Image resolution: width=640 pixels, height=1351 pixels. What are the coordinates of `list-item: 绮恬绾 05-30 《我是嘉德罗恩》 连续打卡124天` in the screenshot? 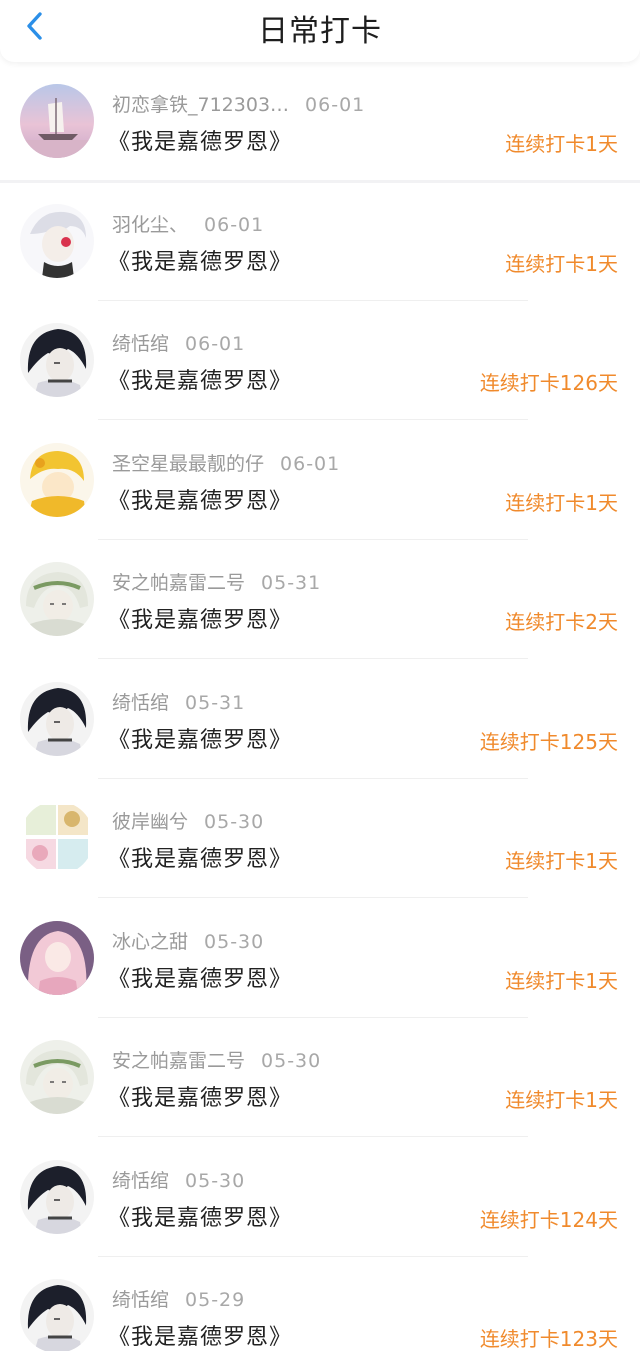 It's located at (320, 1197).